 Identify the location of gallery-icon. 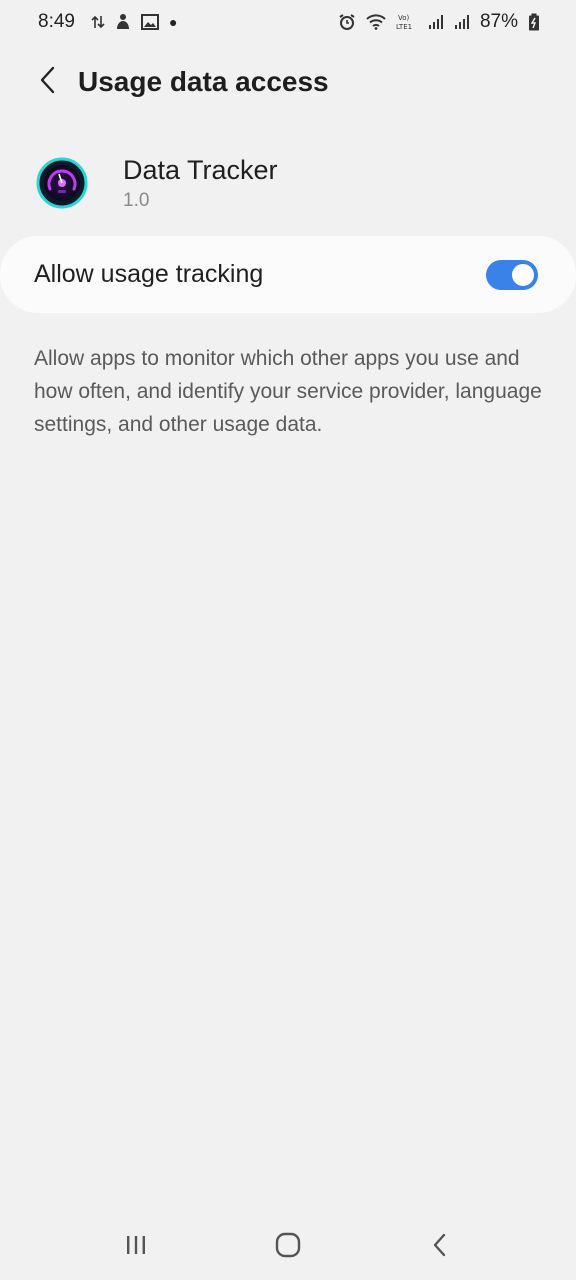
(149, 22).